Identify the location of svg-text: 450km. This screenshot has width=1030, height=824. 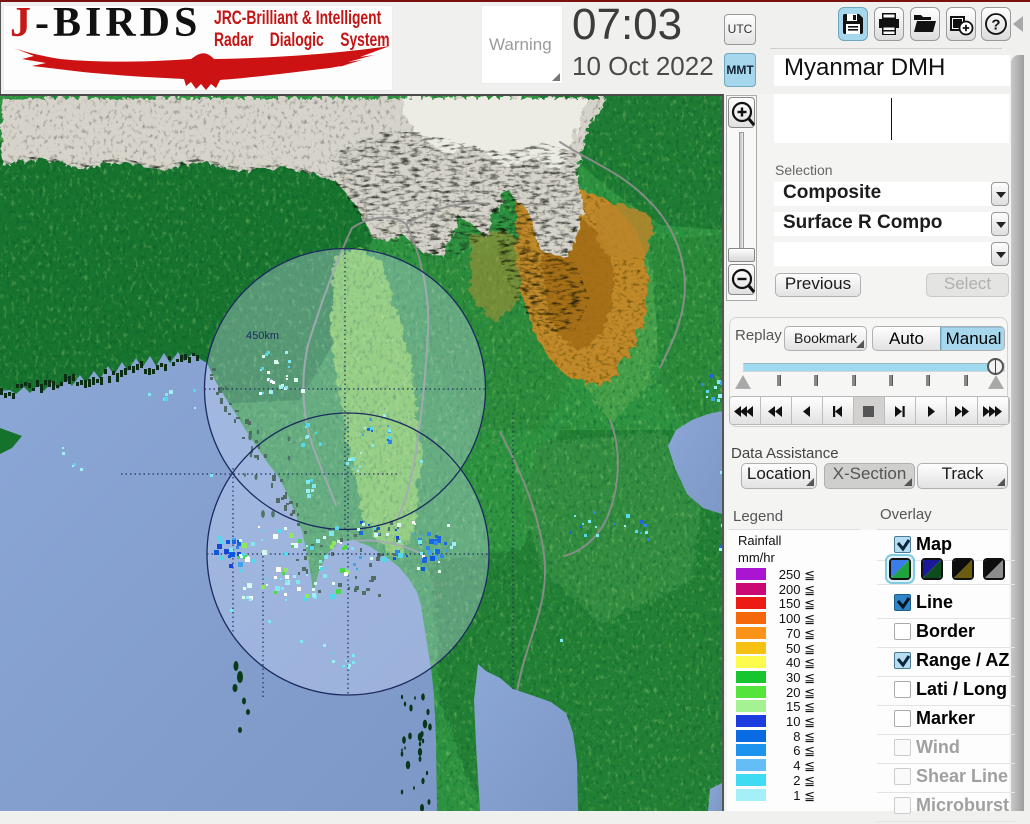
(262, 336).